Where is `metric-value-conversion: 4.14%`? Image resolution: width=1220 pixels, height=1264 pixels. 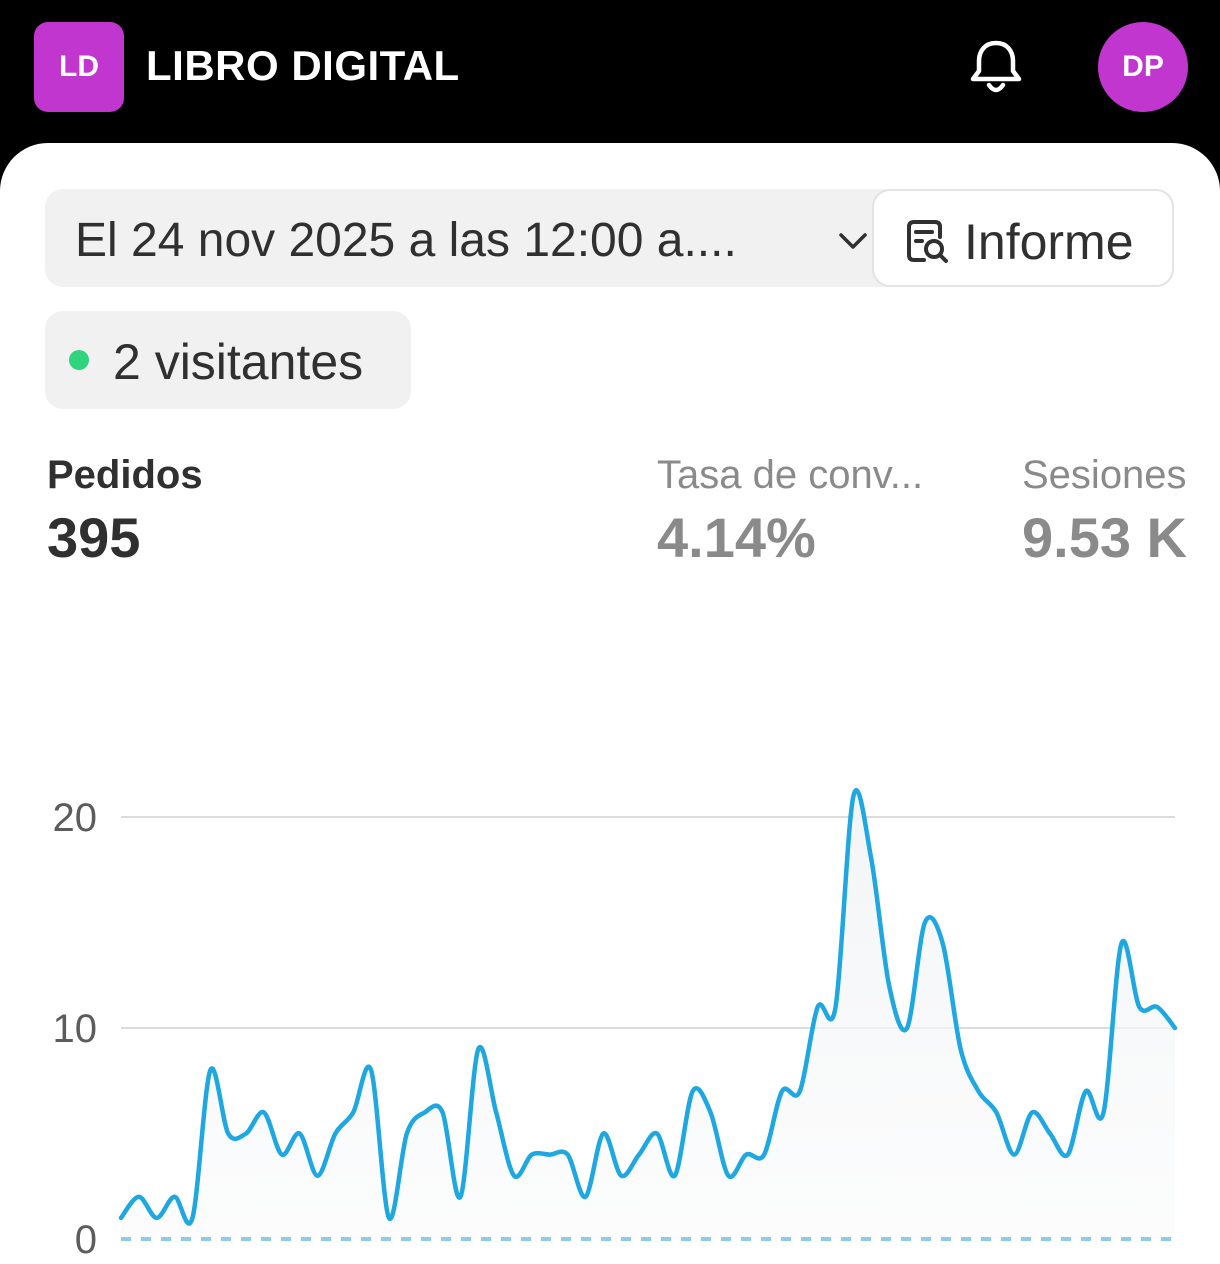 metric-value-conversion: 4.14% is located at coordinates (736, 537).